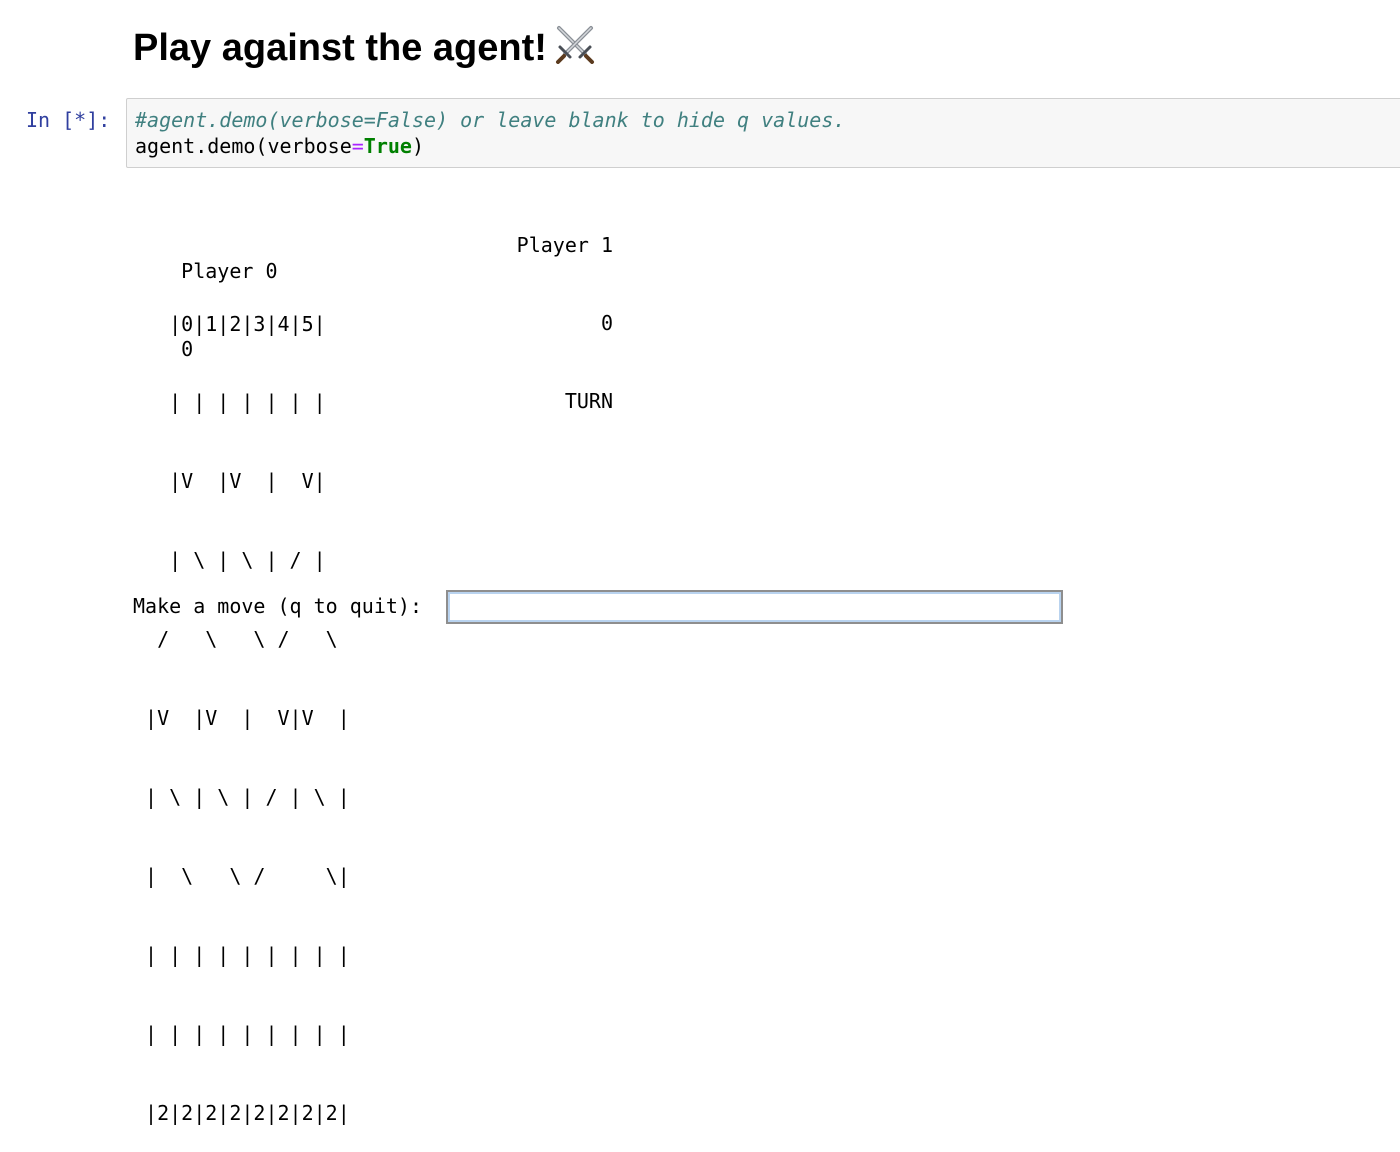 The image size is (1400, 1152). I want to click on cell-prompt: In [*]:, so click(68, 120).